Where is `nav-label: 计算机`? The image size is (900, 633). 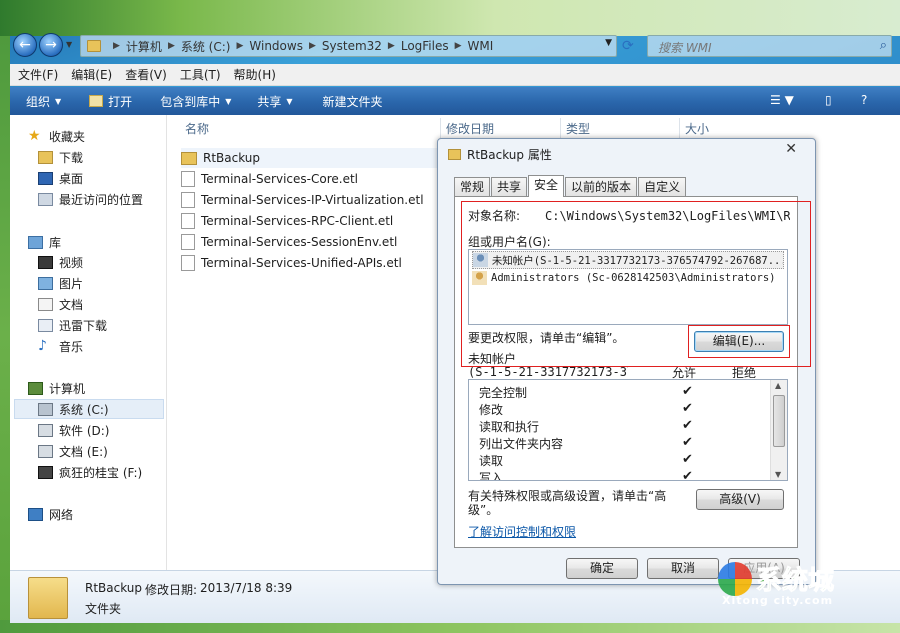 nav-label: 计算机 is located at coordinates (67, 388).